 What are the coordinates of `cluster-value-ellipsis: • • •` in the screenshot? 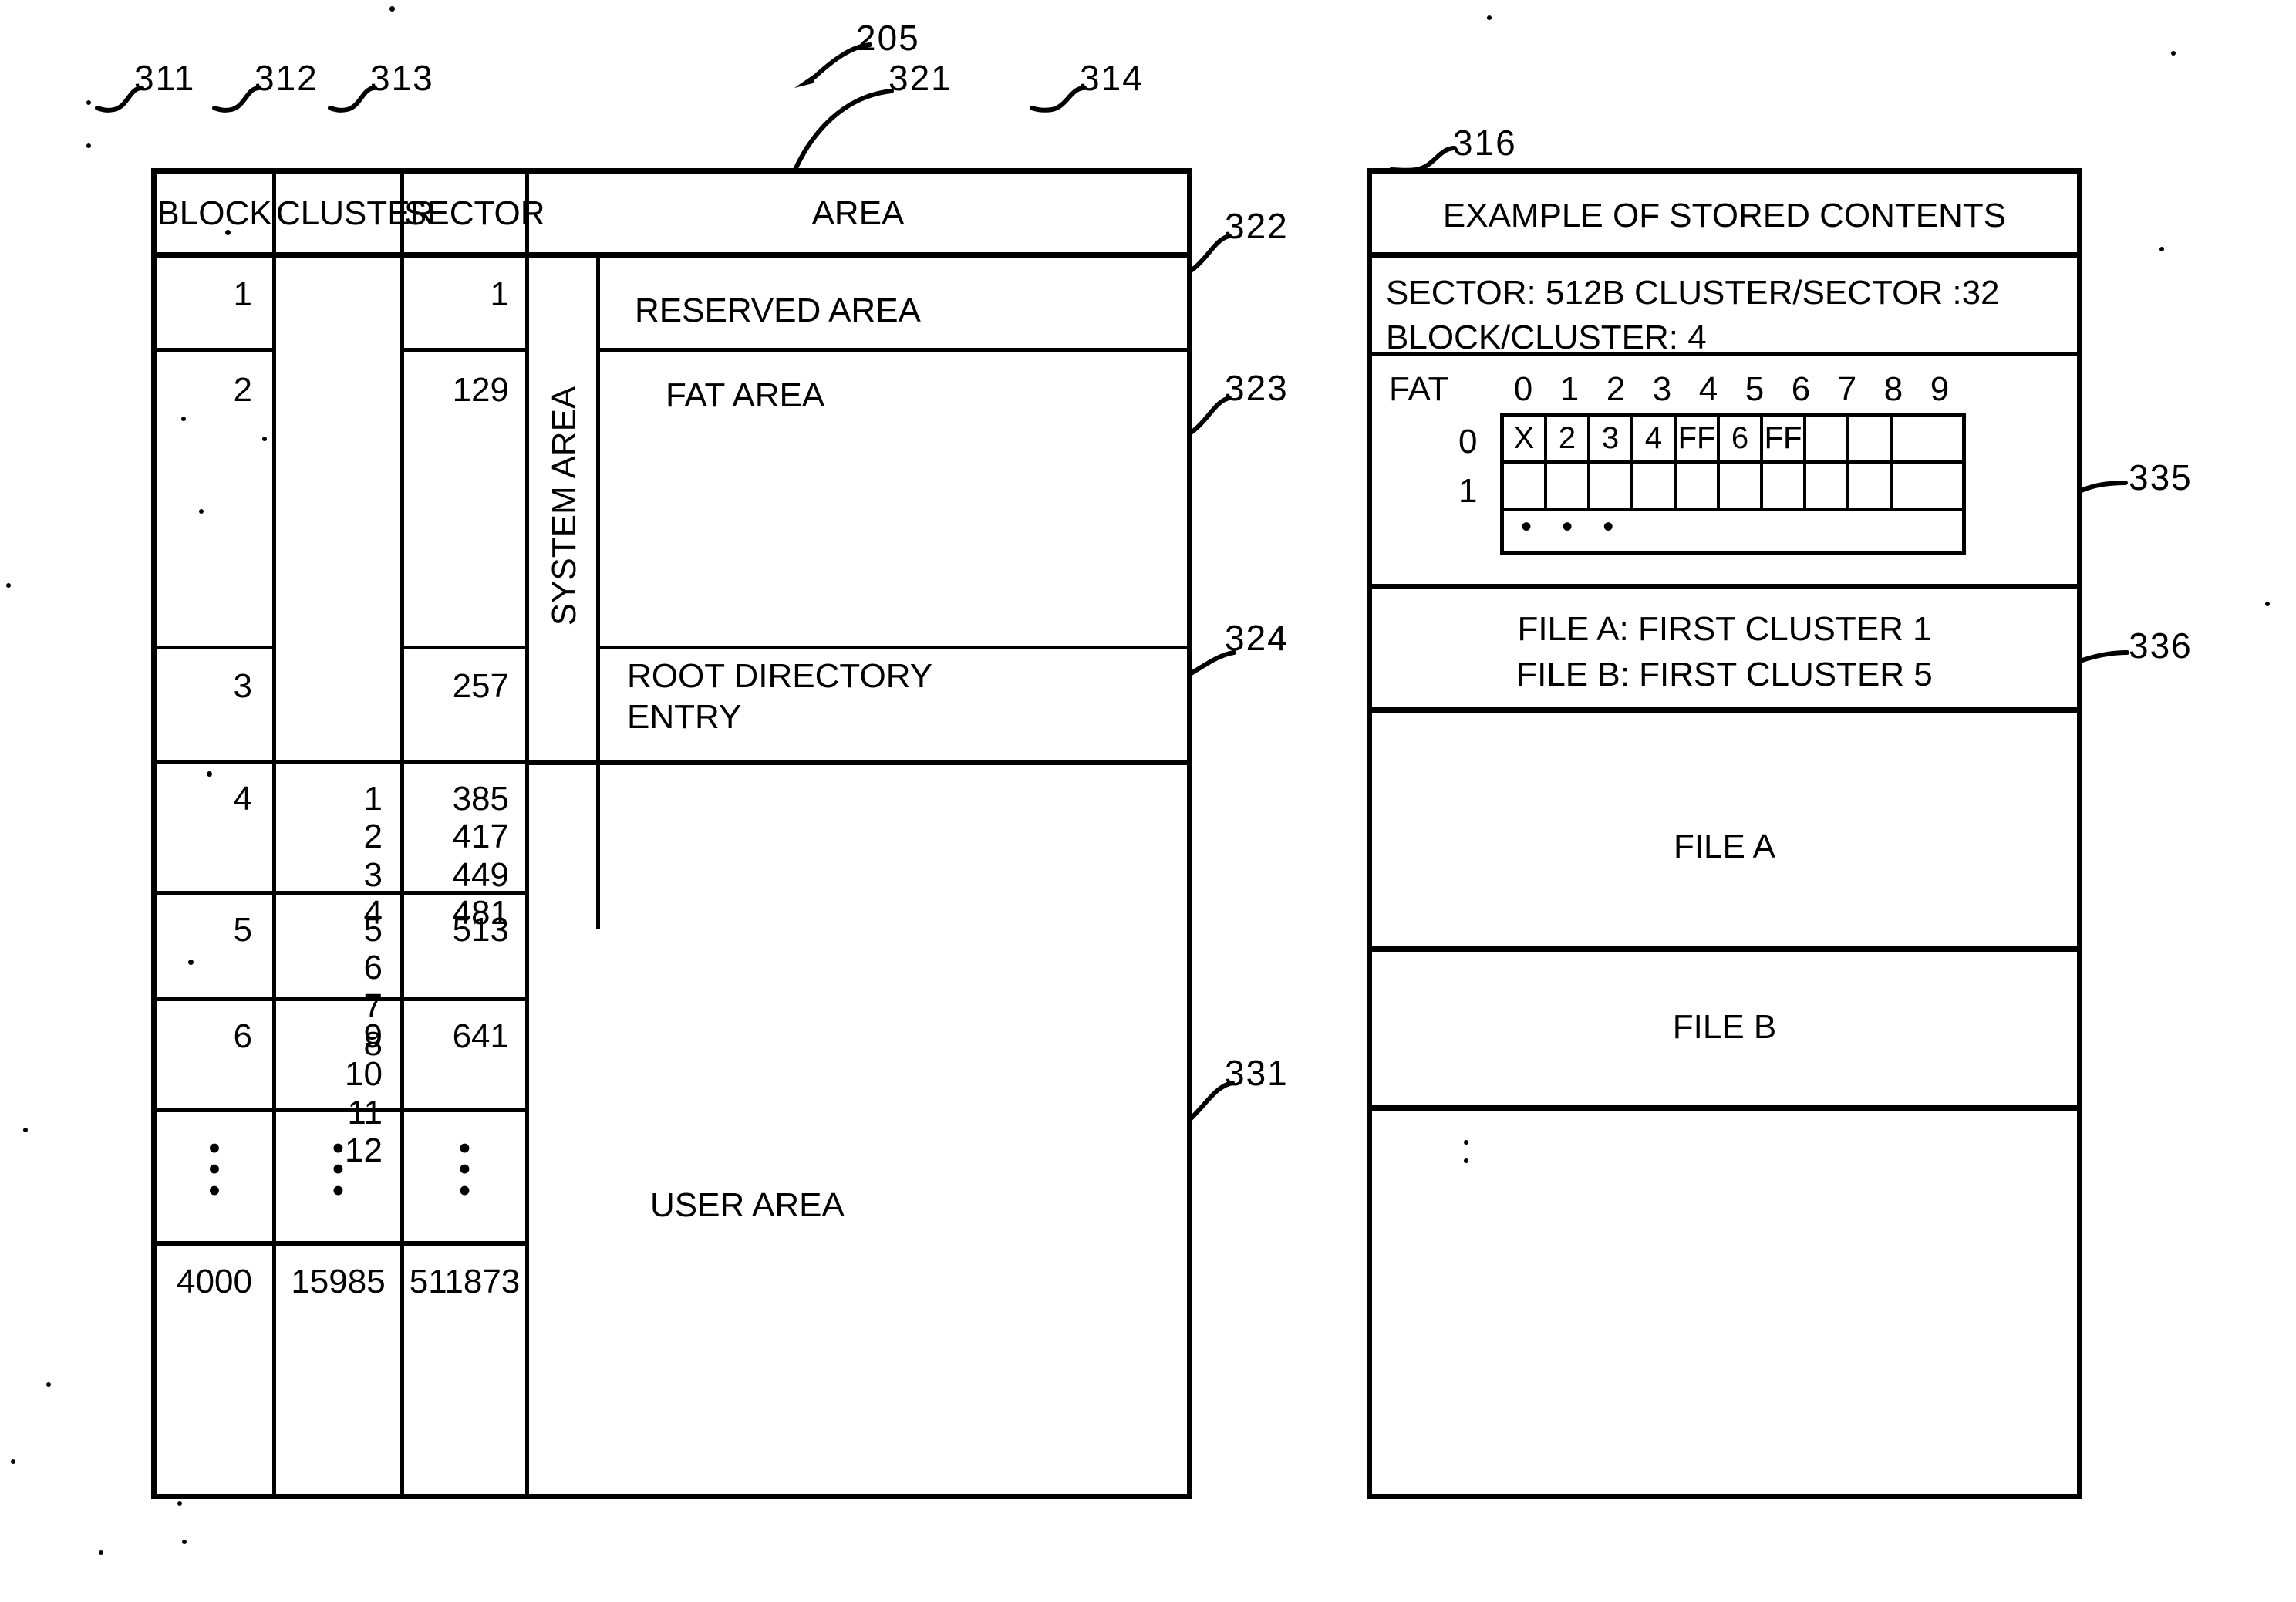 It's located at (339, 1169).